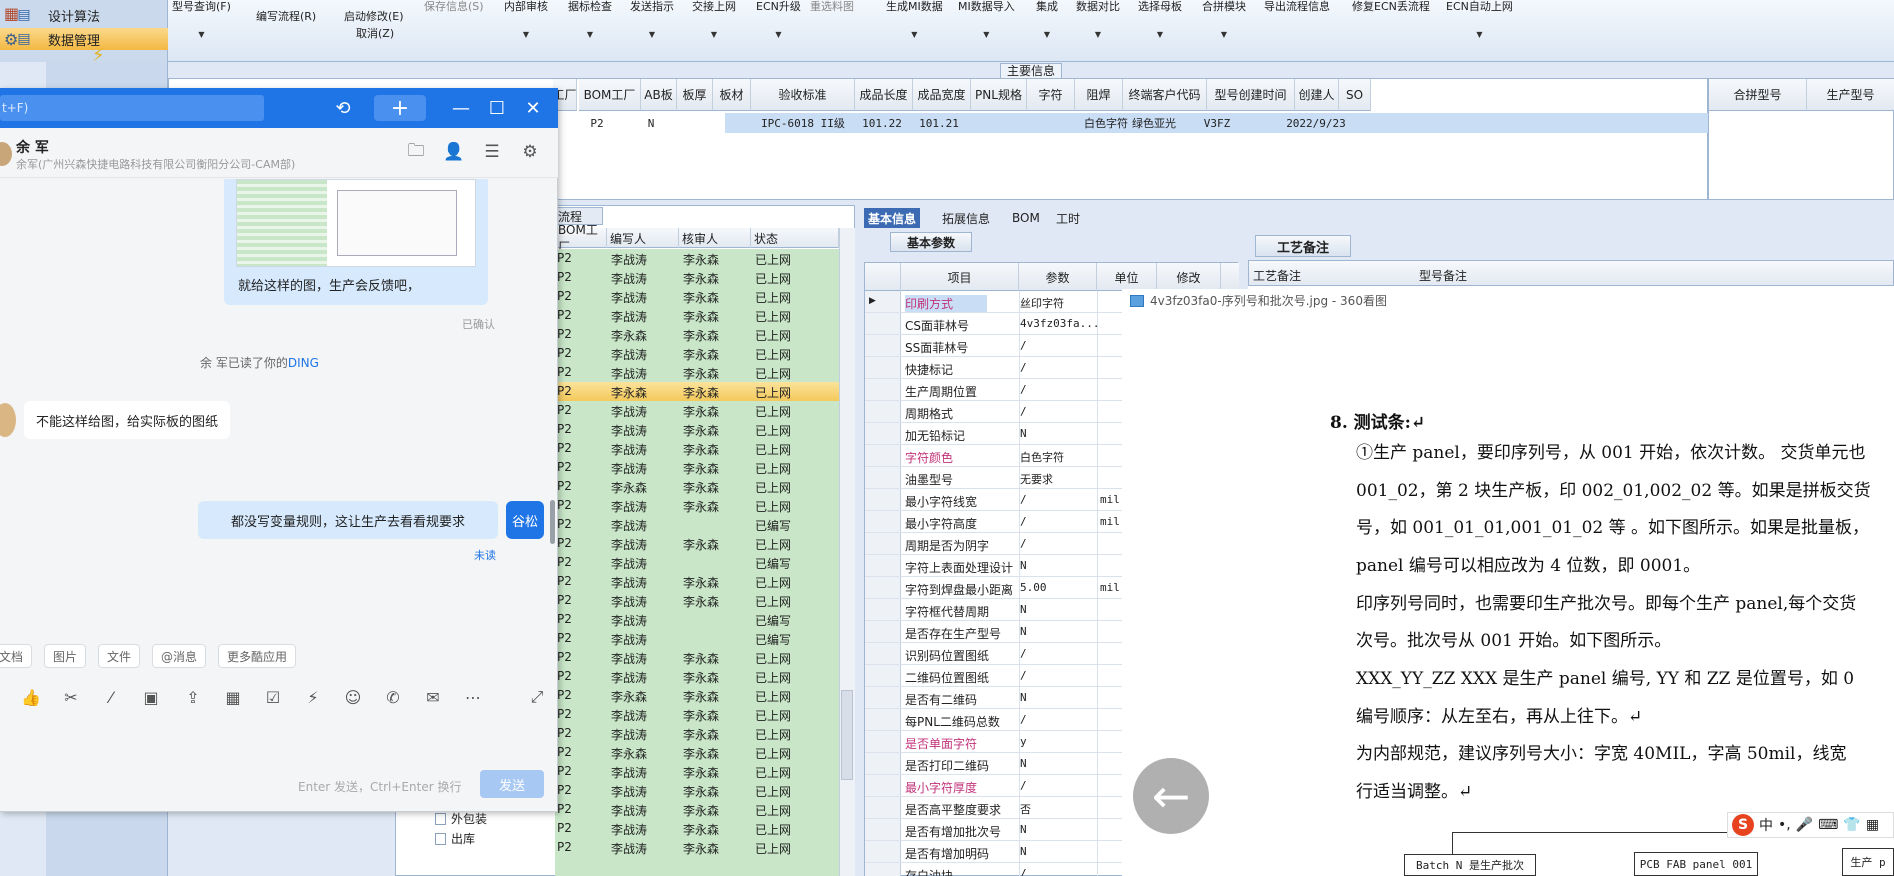 The height and width of the screenshot is (876, 1894). What do you see at coordinates (1479, 21) in the screenshot?
I see `ecn-auto-online-button: ECN自动上网 ▼` at bounding box center [1479, 21].